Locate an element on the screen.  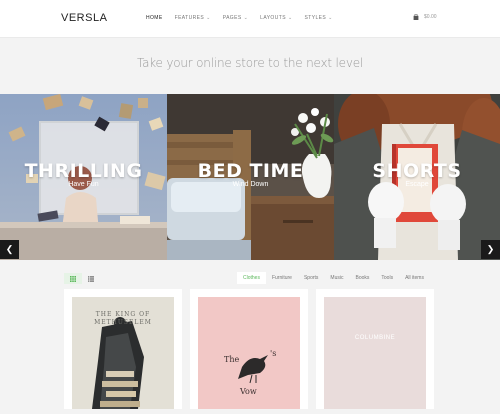
cart-button: $0.00 is located at coordinates (425, 17).